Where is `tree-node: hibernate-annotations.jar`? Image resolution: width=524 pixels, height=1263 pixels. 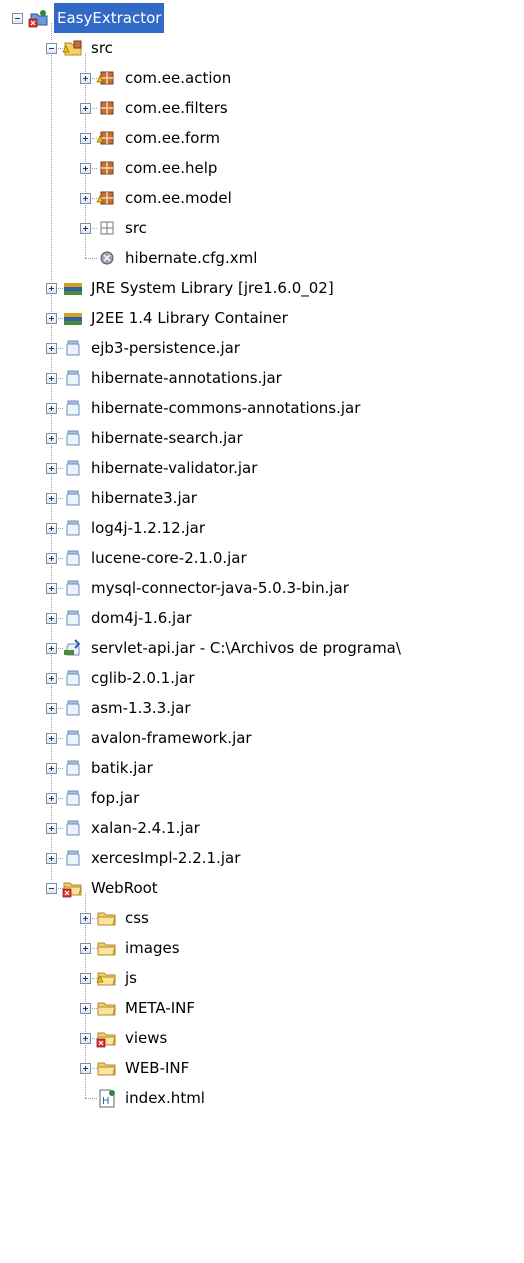
tree-node: hibernate-annotations.jar is located at coordinates (262, 378).